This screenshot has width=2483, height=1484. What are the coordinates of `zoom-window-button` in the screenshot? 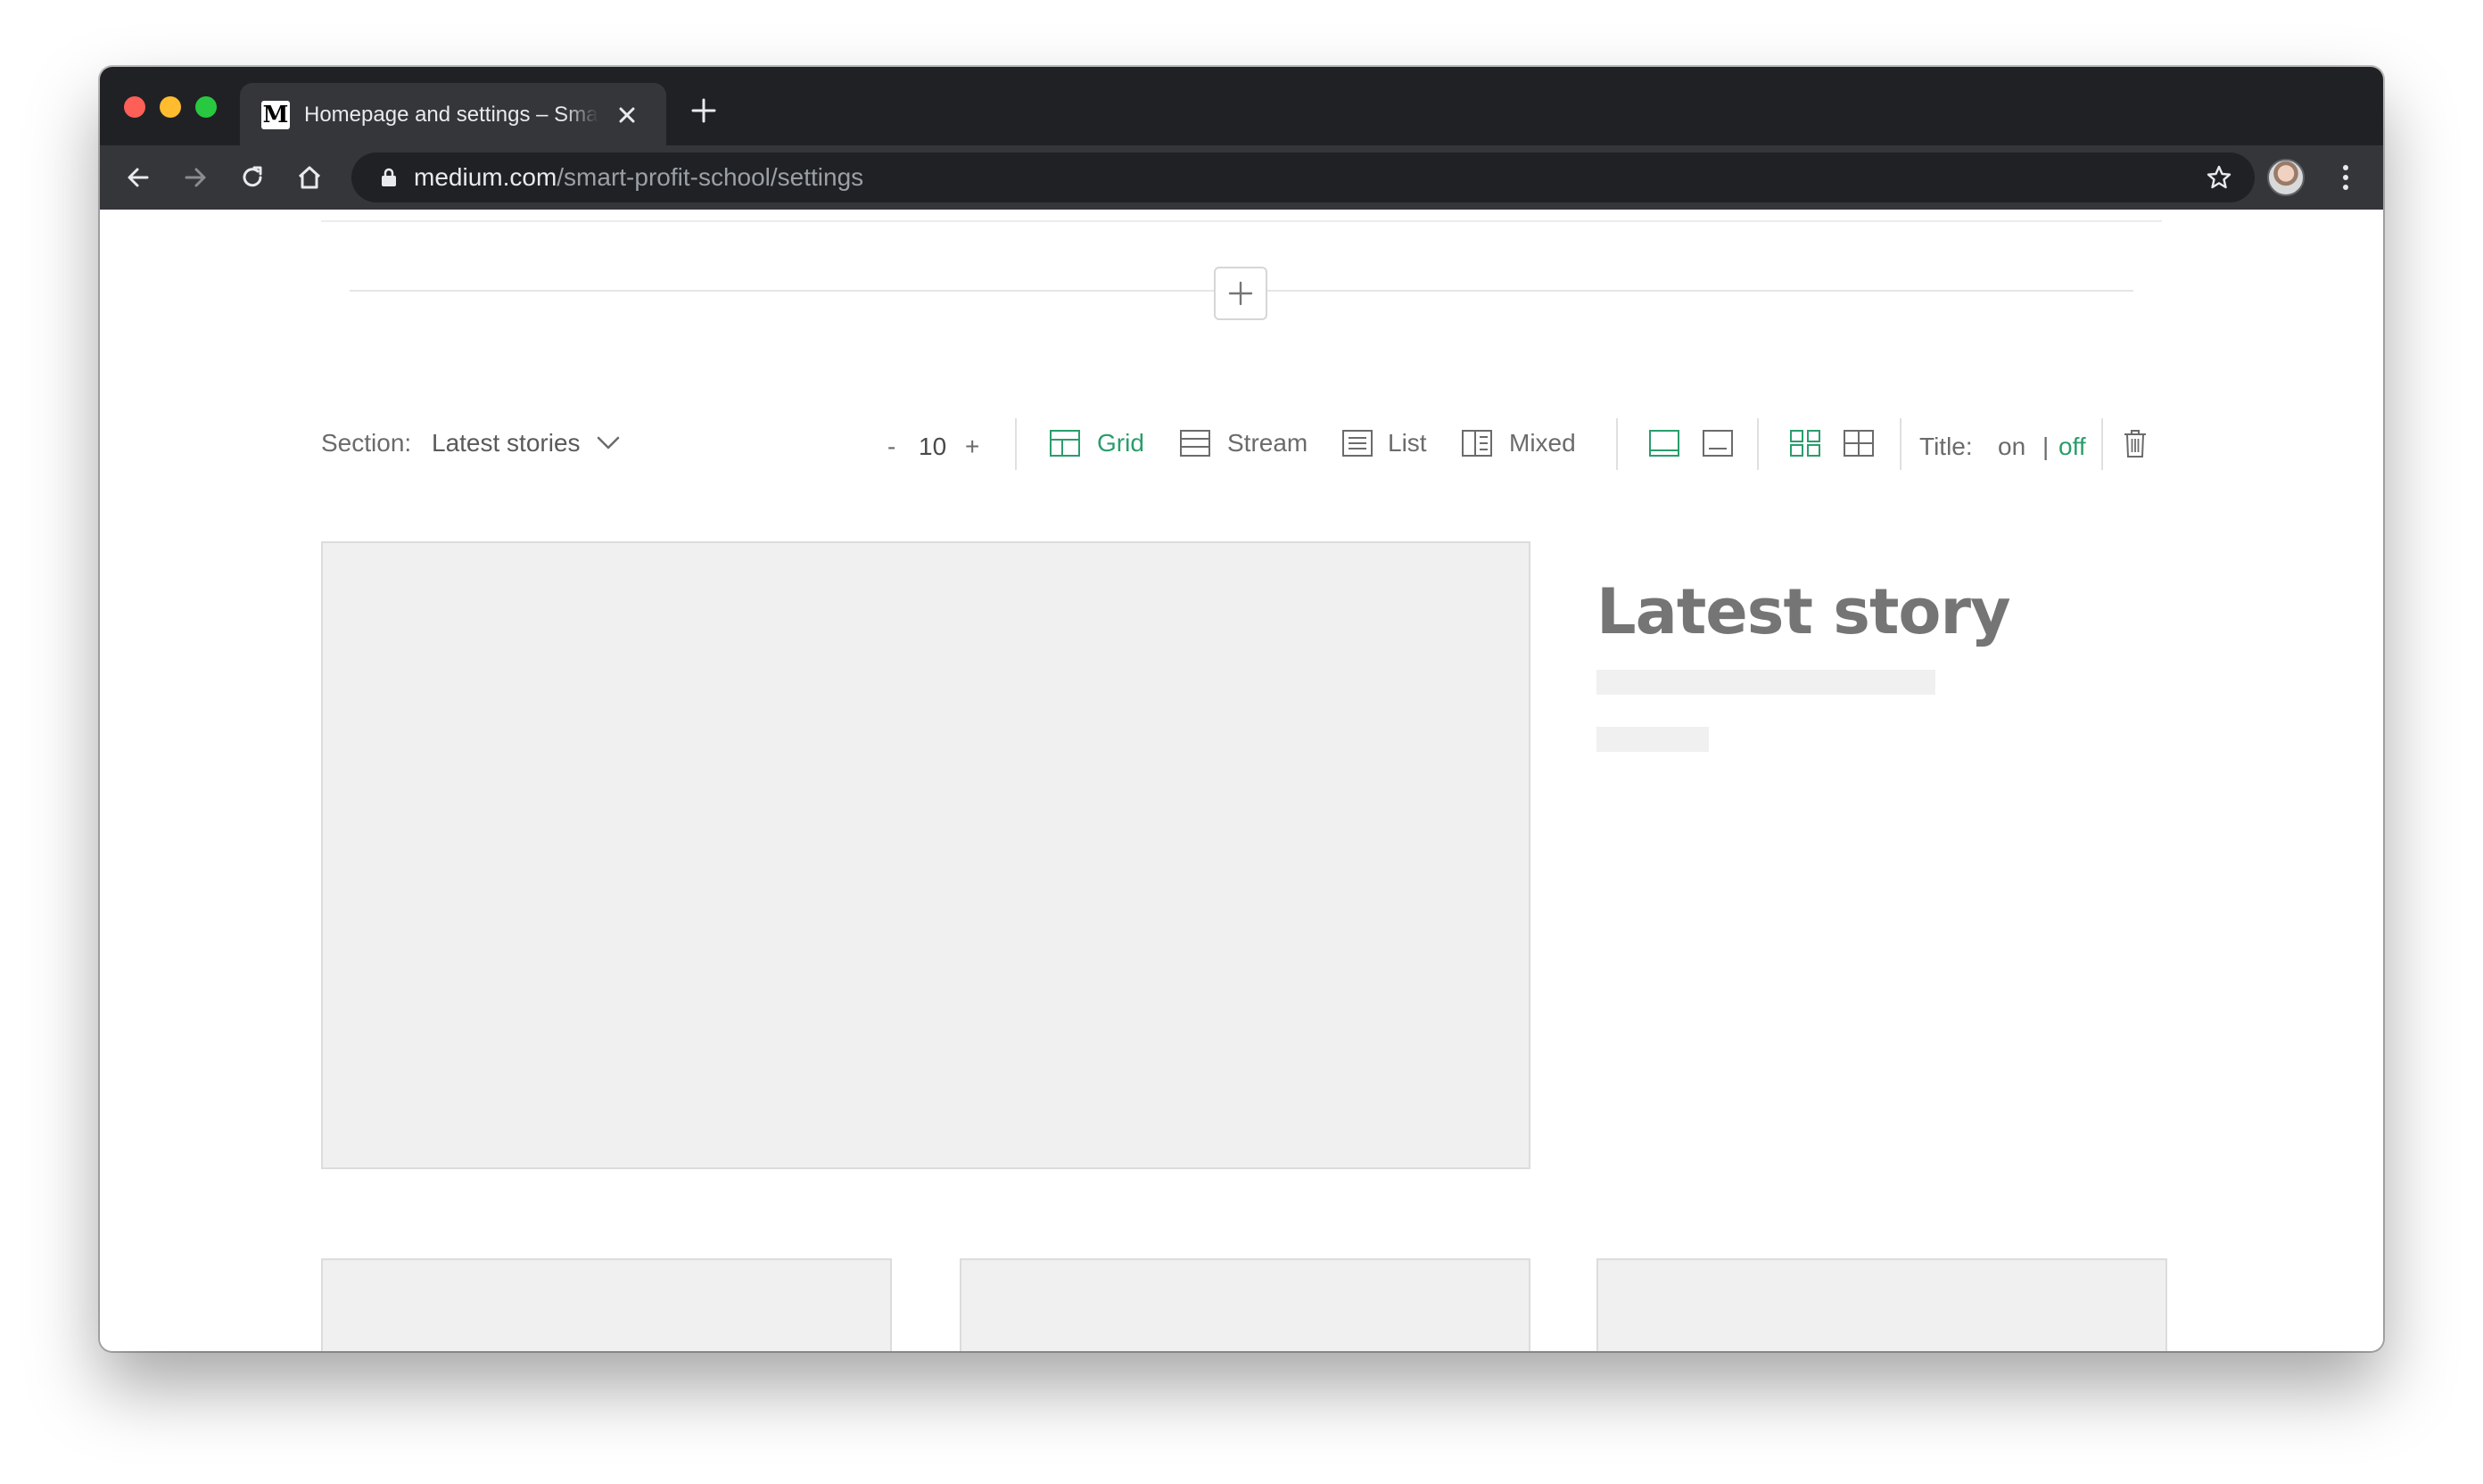 It's located at (206, 107).